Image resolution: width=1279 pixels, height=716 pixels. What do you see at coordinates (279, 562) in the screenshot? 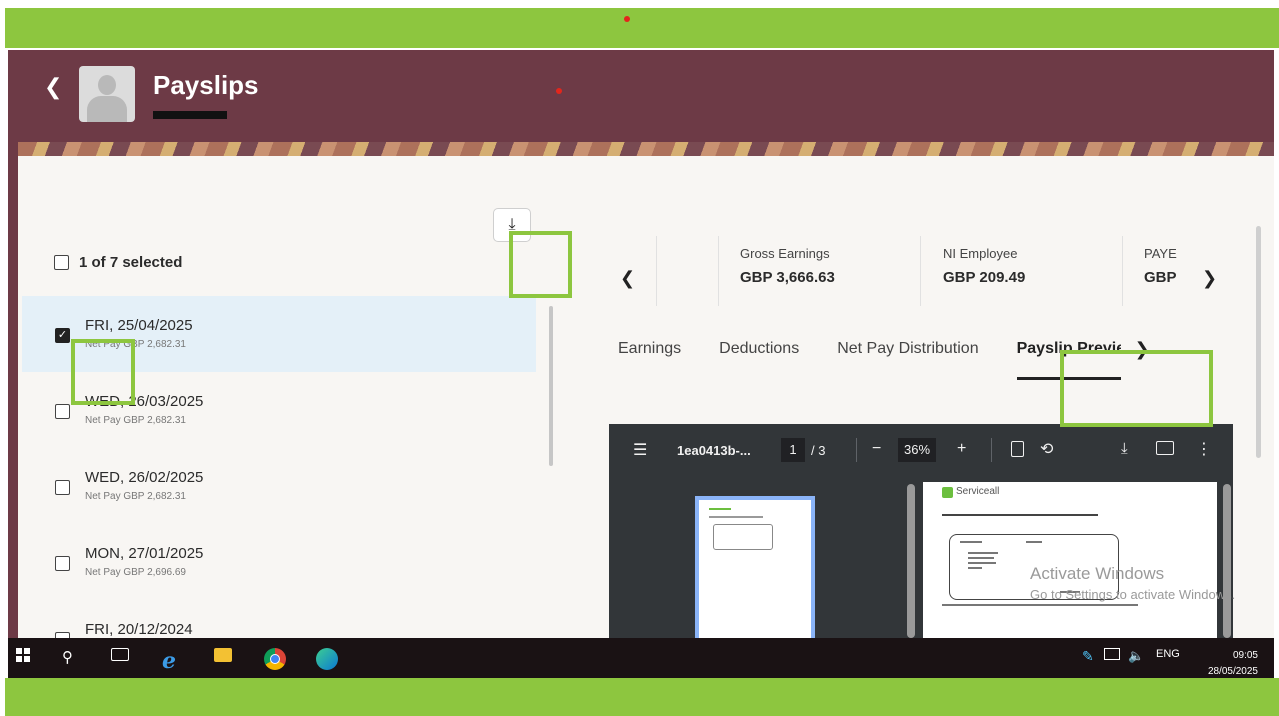
I see `payslip-row: MON, 27/01/2025 Net Pay GBP 2,696.69` at bounding box center [279, 562].